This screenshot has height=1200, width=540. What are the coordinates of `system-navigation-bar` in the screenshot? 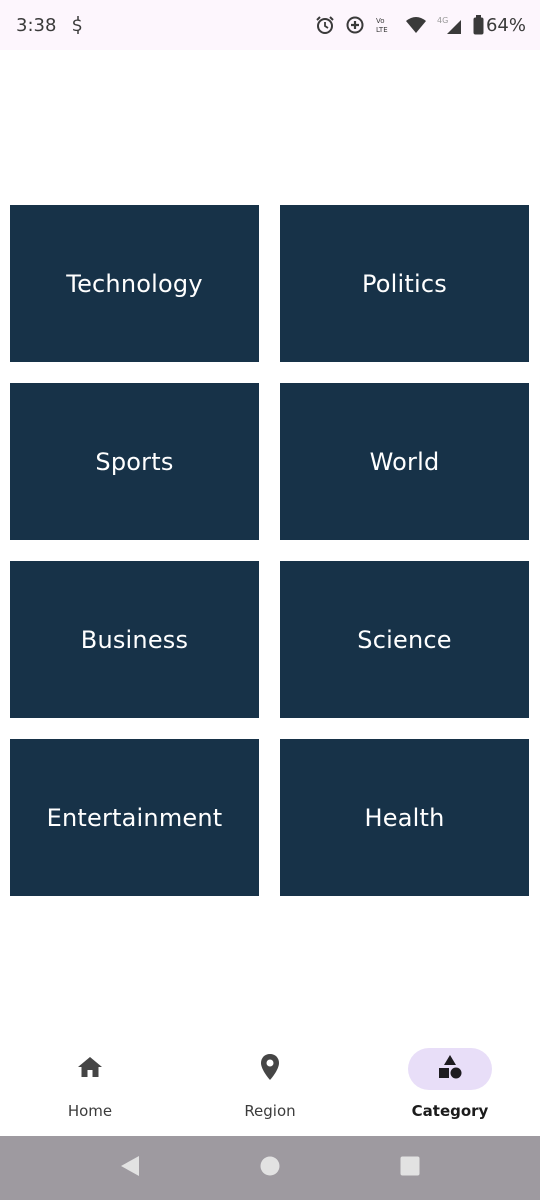 It's located at (270, 1168).